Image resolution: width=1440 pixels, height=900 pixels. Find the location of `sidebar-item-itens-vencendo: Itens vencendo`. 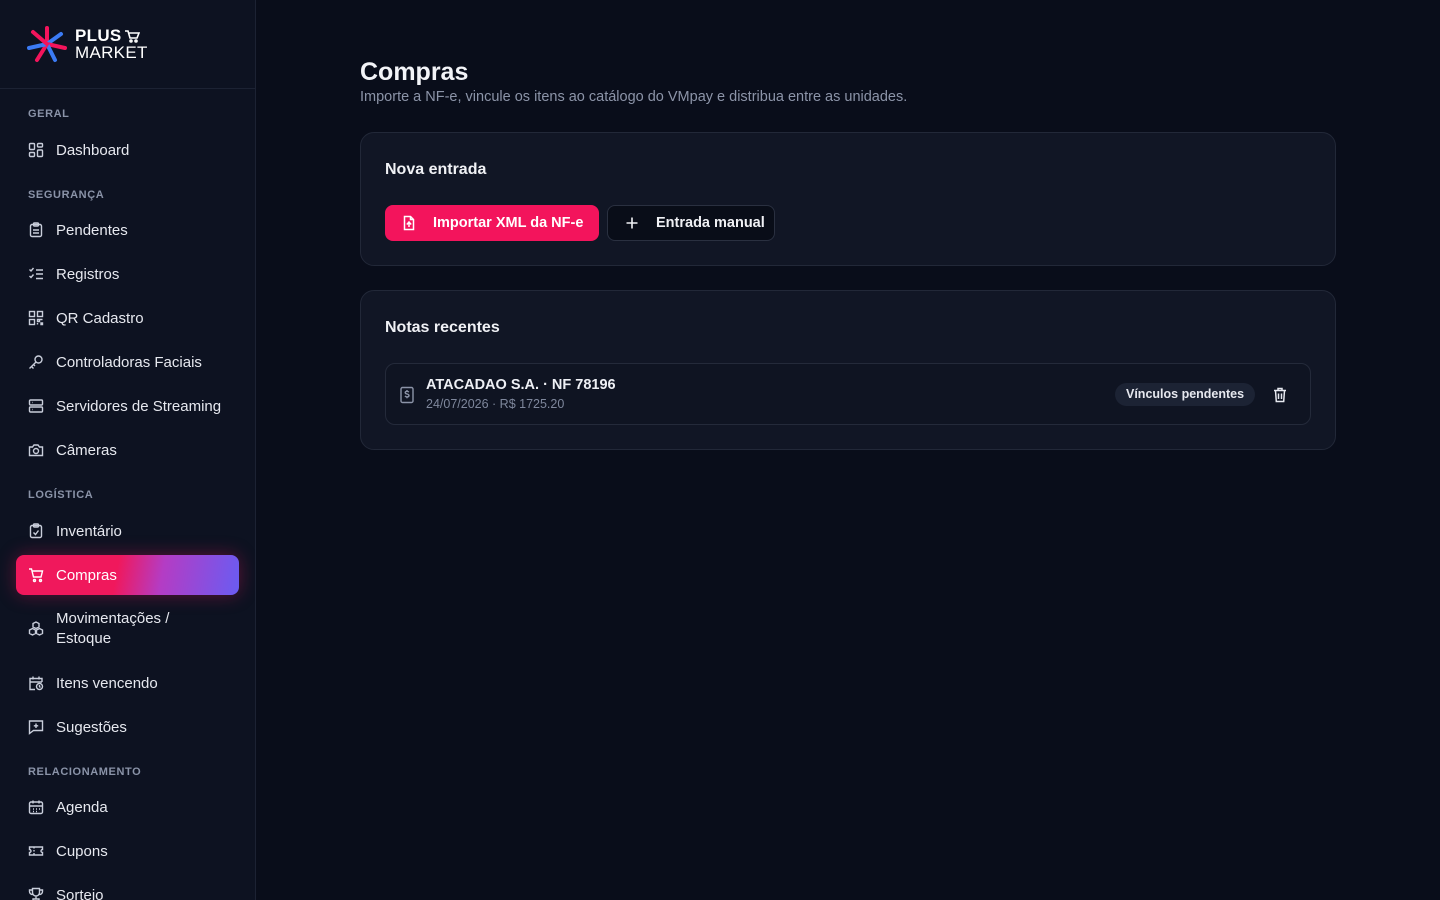

sidebar-item-itens-vencendo: Itens vencendo is located at coordinates (127, 683).